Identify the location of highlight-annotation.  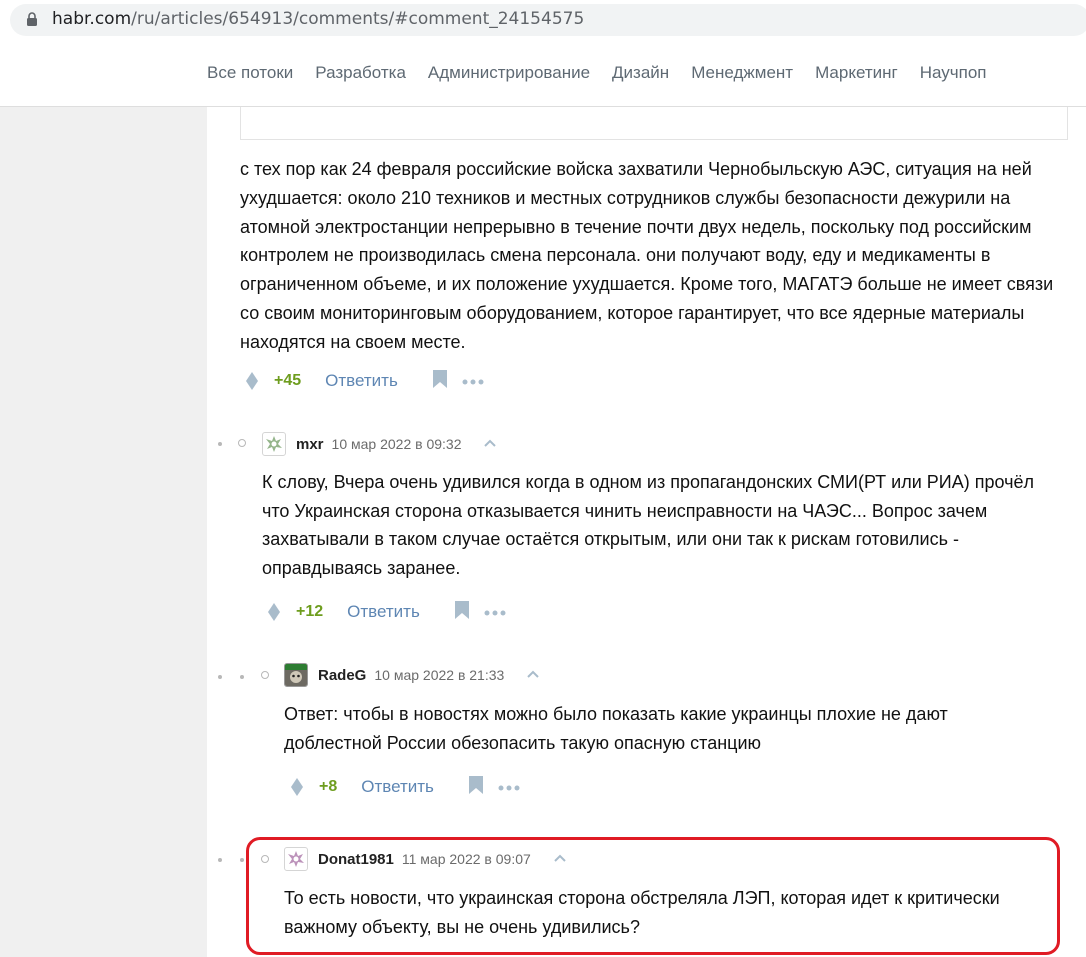
(653, 896).